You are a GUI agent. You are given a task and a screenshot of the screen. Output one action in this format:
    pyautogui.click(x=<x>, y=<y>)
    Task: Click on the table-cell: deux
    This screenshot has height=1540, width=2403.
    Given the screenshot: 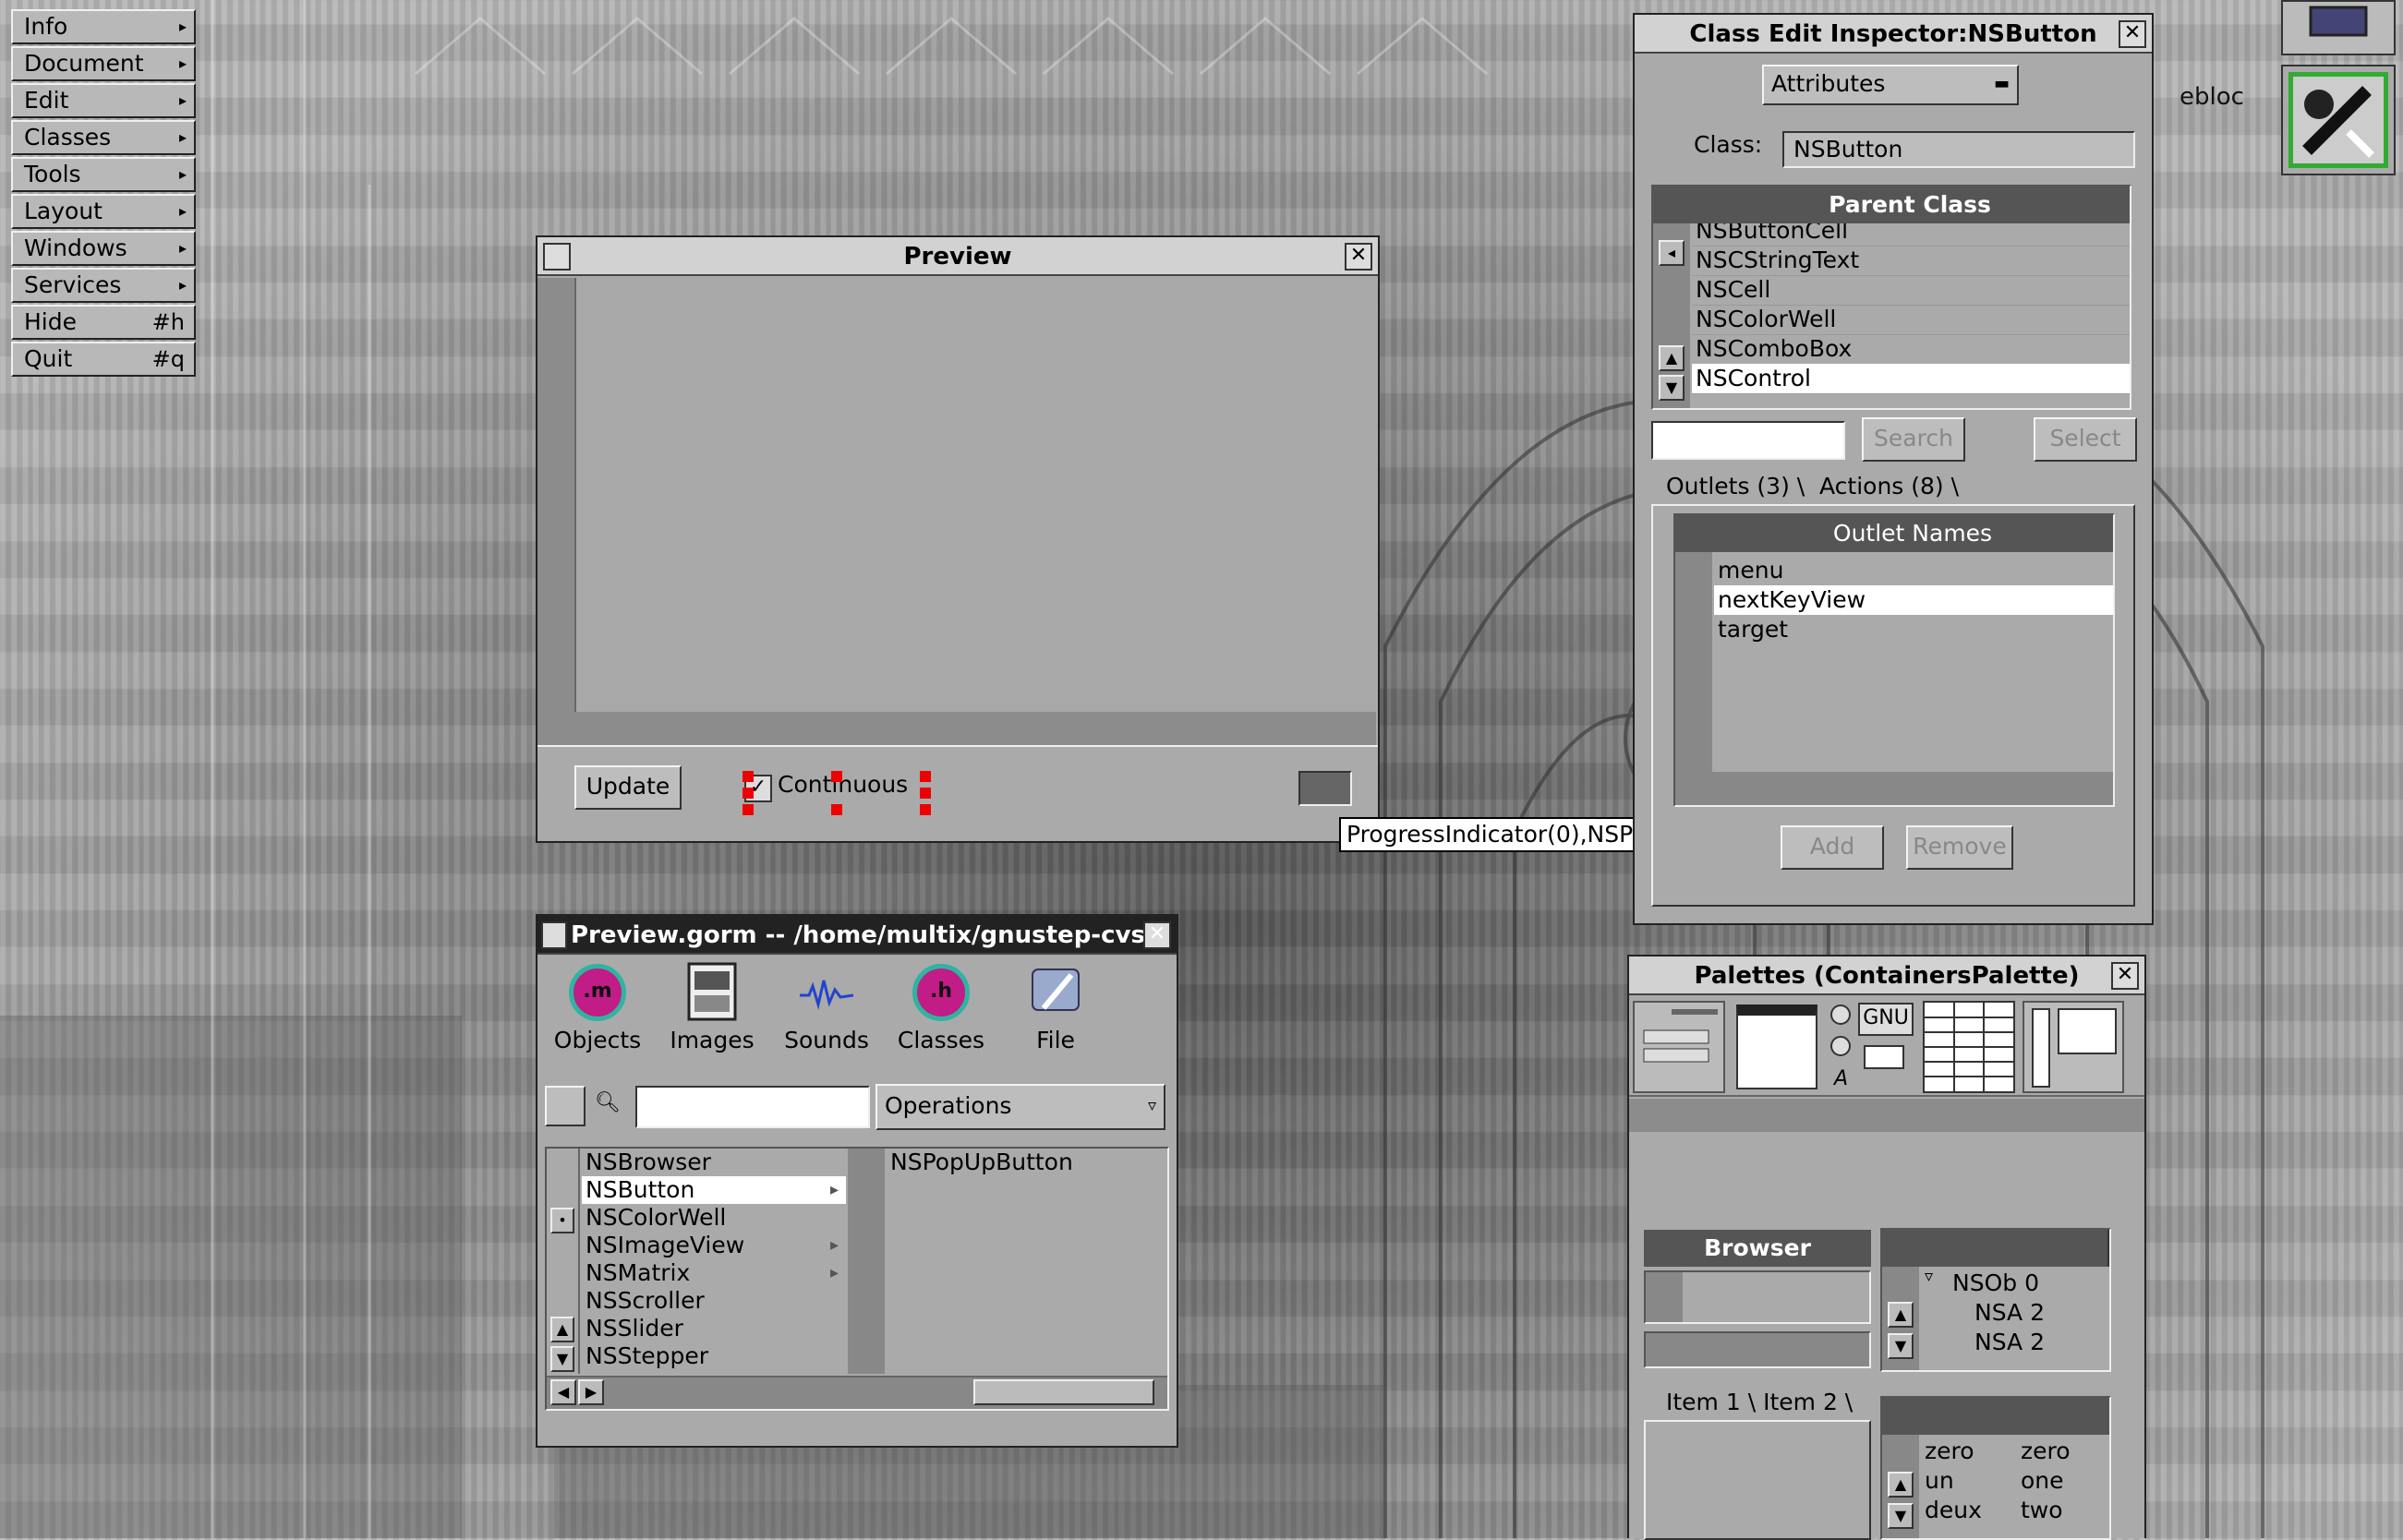 What is the action you would take?
    pyautogui.click(x=1953, y=1511)
    